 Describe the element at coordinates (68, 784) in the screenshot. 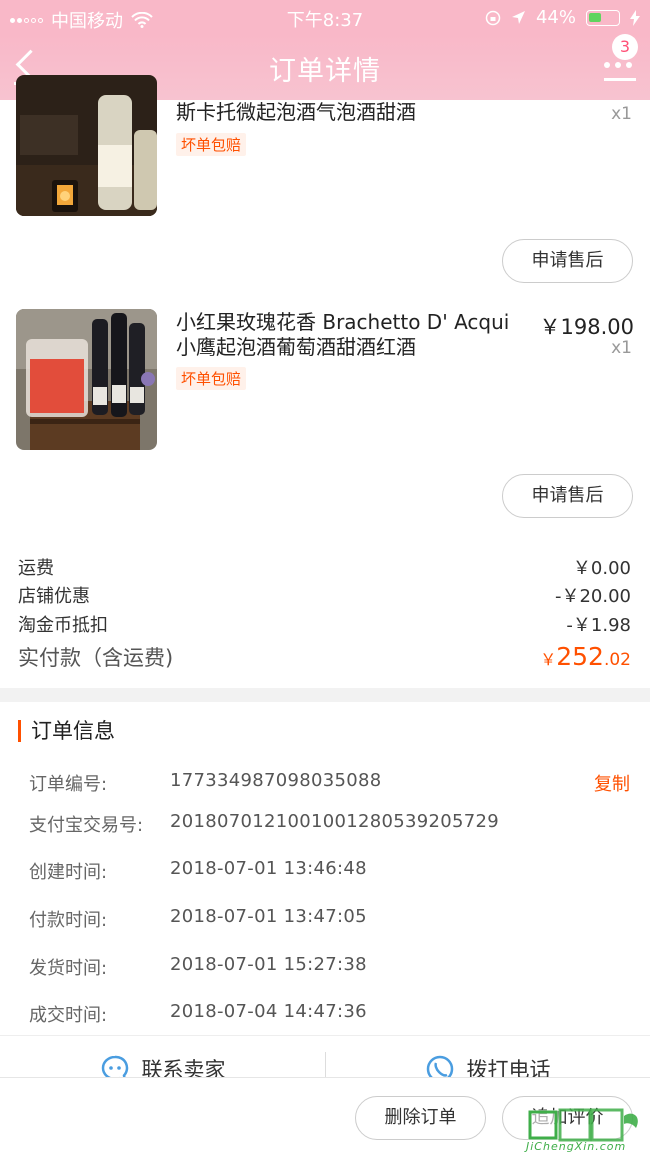

I see `info-label: 订单编号:` at that location.